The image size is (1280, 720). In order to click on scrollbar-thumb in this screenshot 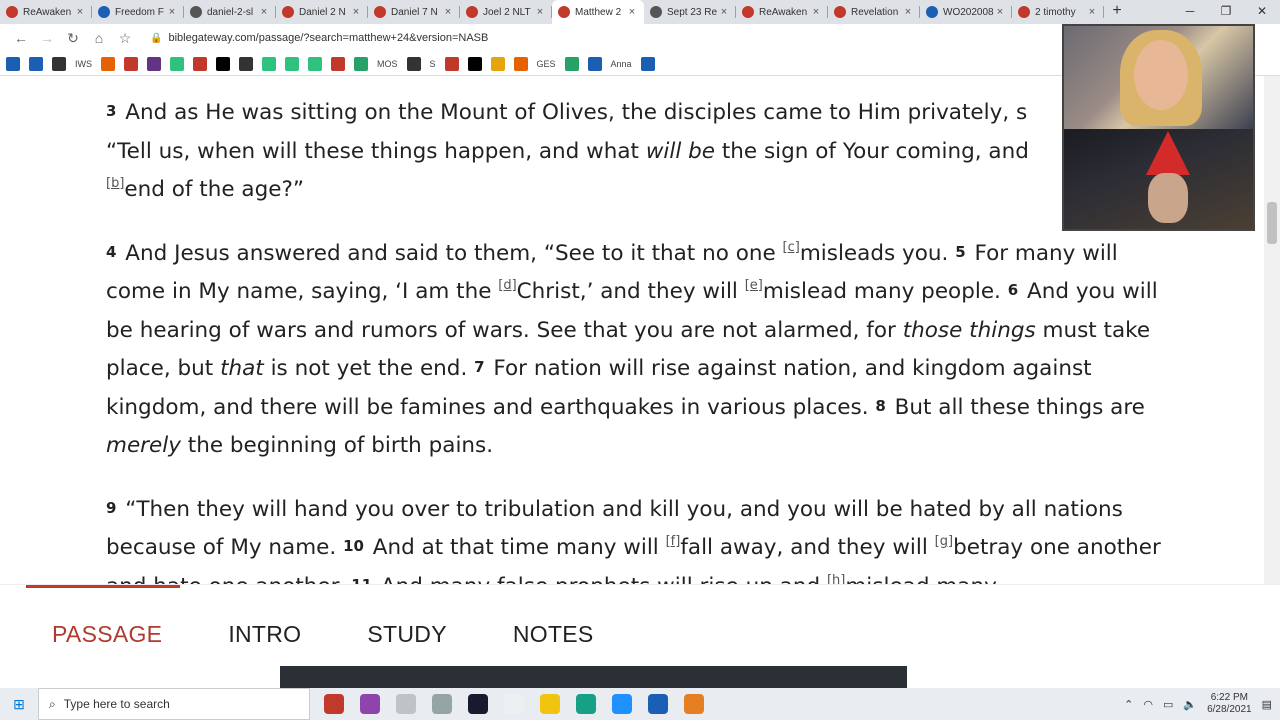, I will do `click(1272, 222)`.